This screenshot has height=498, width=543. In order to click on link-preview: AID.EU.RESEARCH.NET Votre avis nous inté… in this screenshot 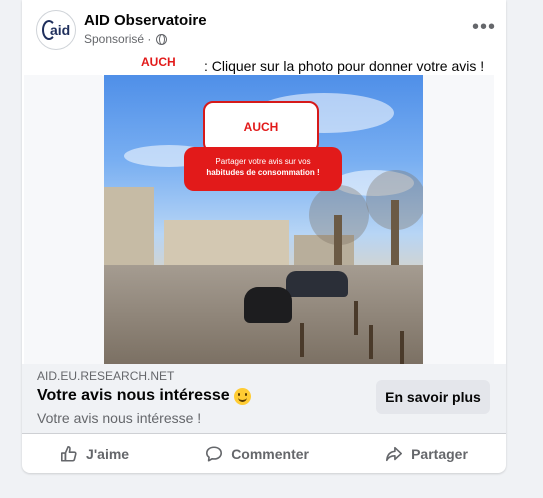, I will do `click(264, 398)`.